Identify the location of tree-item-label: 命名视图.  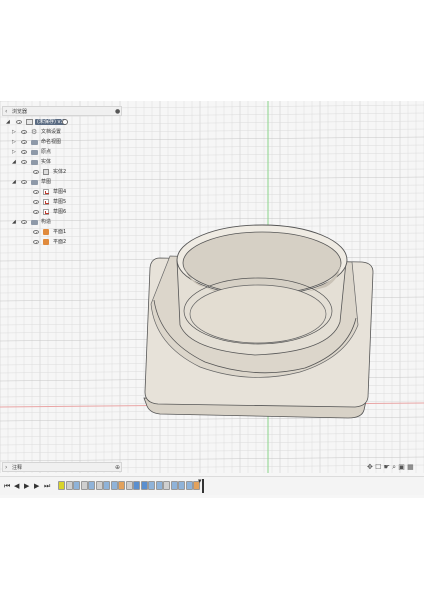
(51, 142).